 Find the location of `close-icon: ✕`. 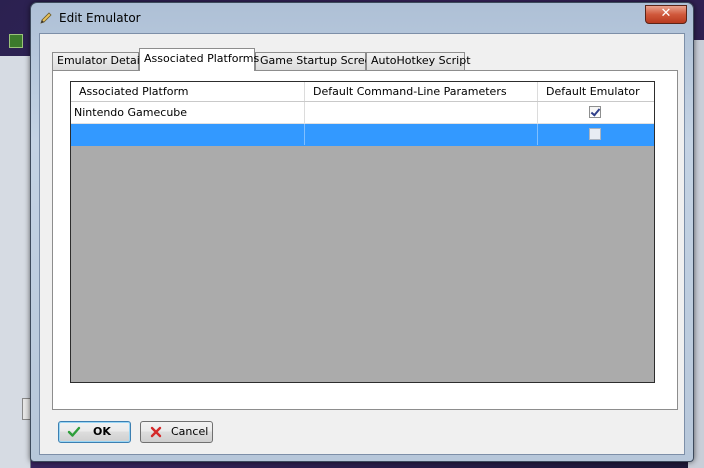

close-icon: ✕ is located at coordinates (666, 13).